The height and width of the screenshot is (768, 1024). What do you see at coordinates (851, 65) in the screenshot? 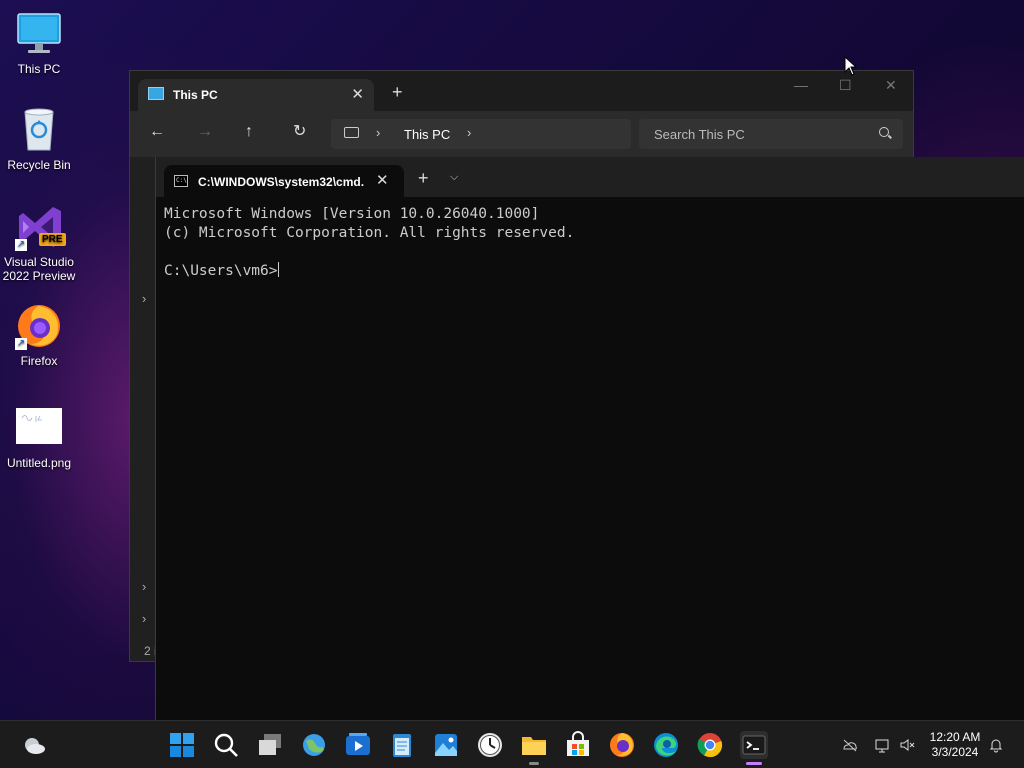
I see `mouse-cursor-icon` at bounding box center [851, 65].